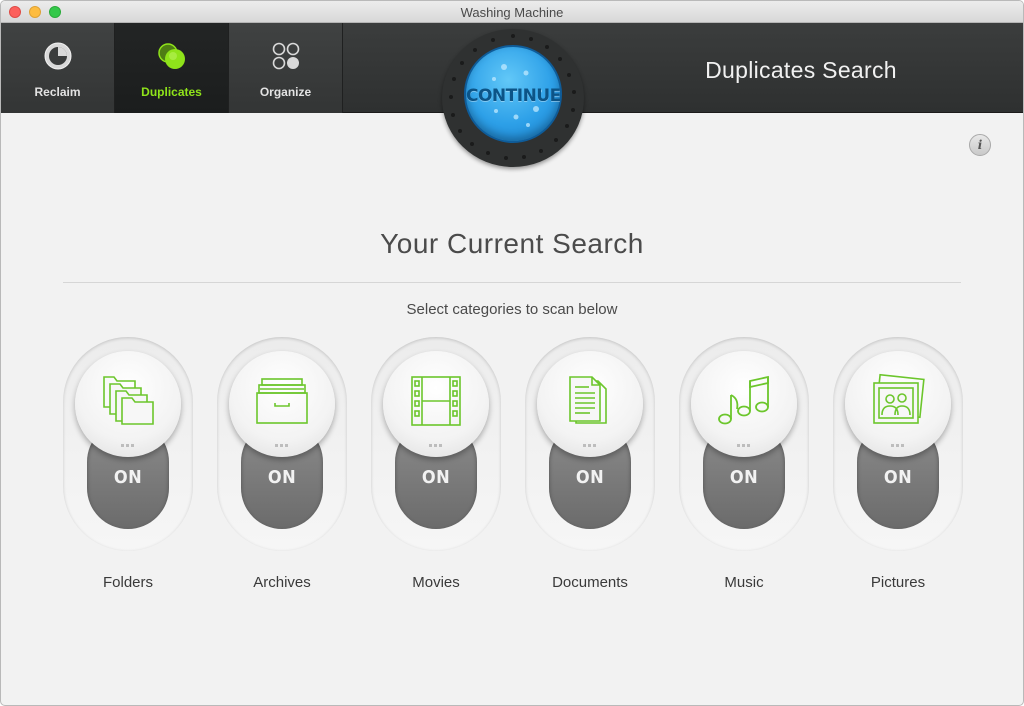 This screenshot has height=706, width=1024. What do you see at coordinates (744, 582) in the screenshot?
I see `category-label: Music` at bounding box center [744, 582].